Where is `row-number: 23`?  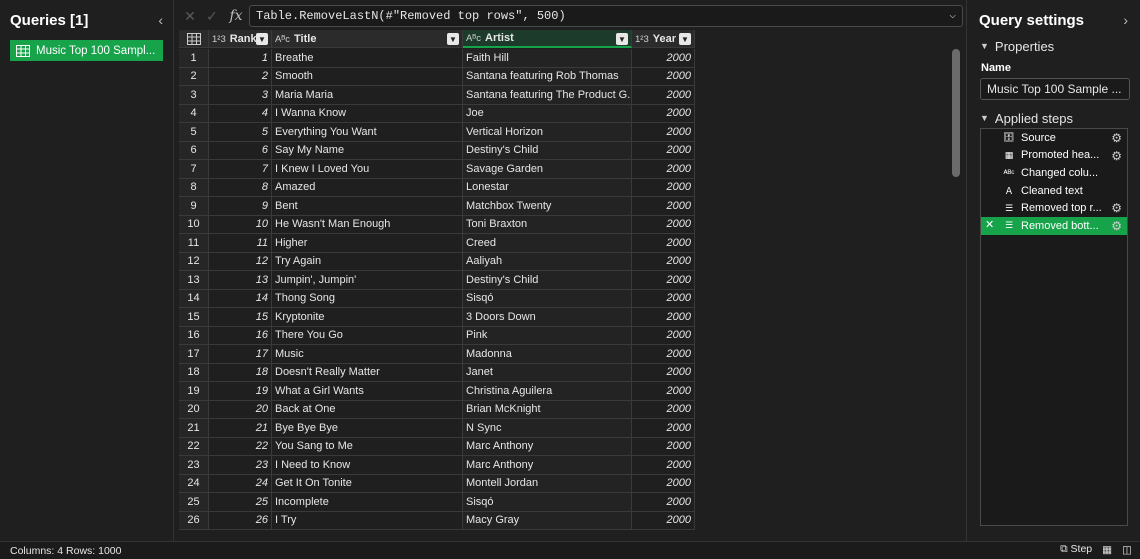 row-number: 23 is located at coordinates (194, 465).